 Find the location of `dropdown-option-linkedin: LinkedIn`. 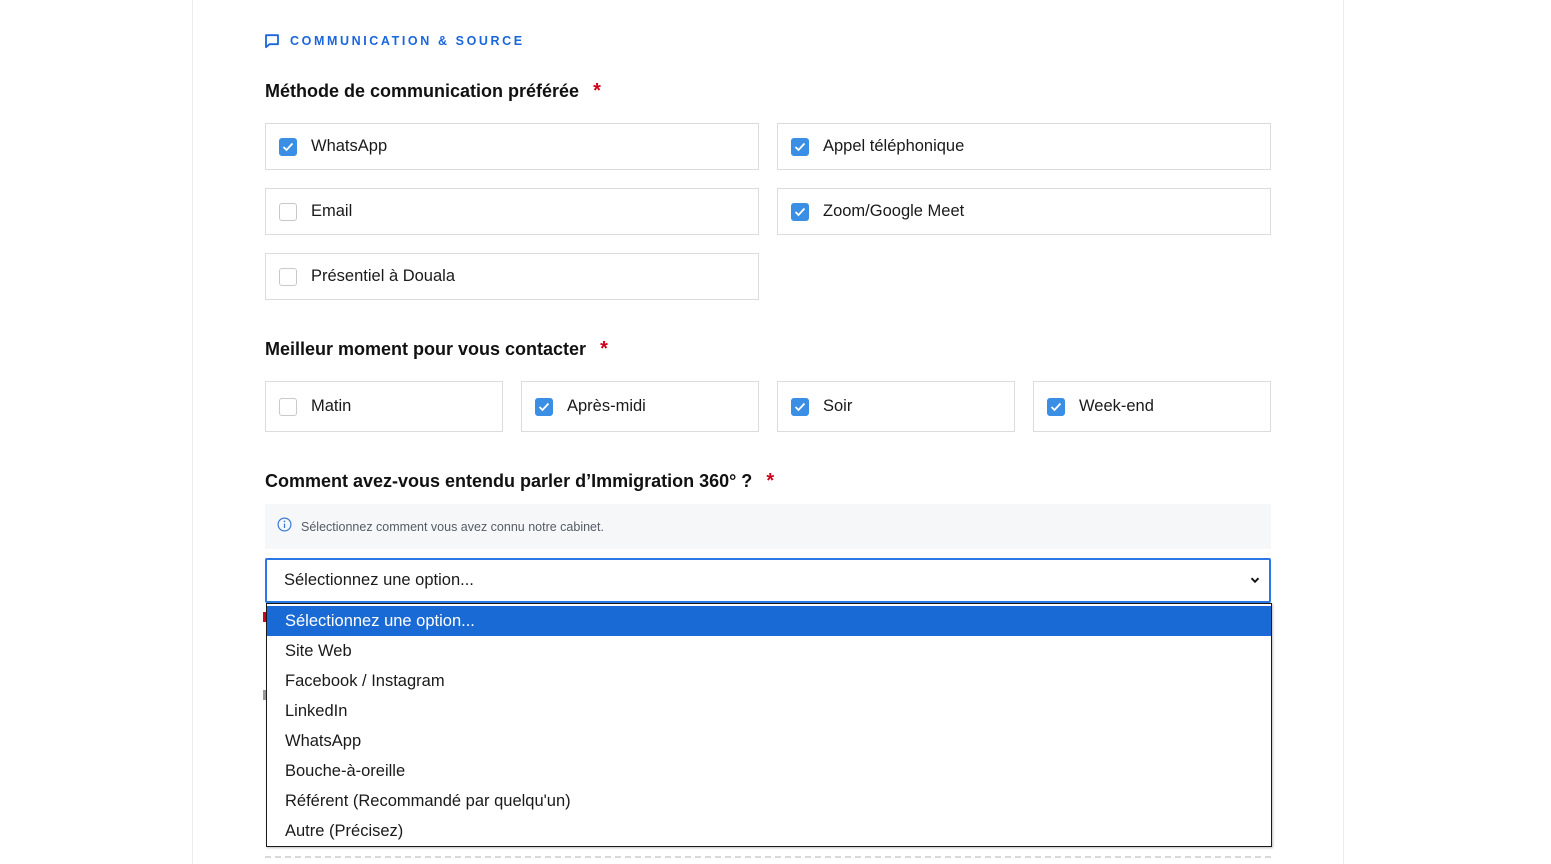

dropdown-option-linkedin: LinkedIn is located at coordinates (769, 711).